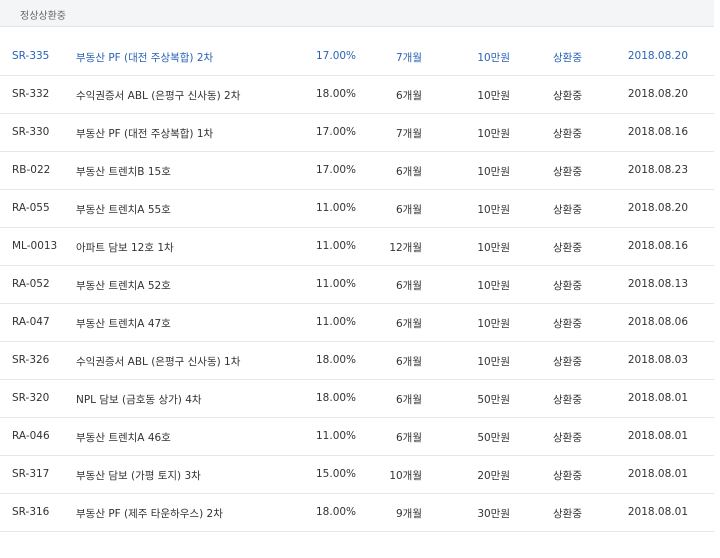 The width and height of the screenshot is (720, 558). Describe the element at coordinates (31, 474) in the screenshot. I see `product-code: SR-317` at that location.